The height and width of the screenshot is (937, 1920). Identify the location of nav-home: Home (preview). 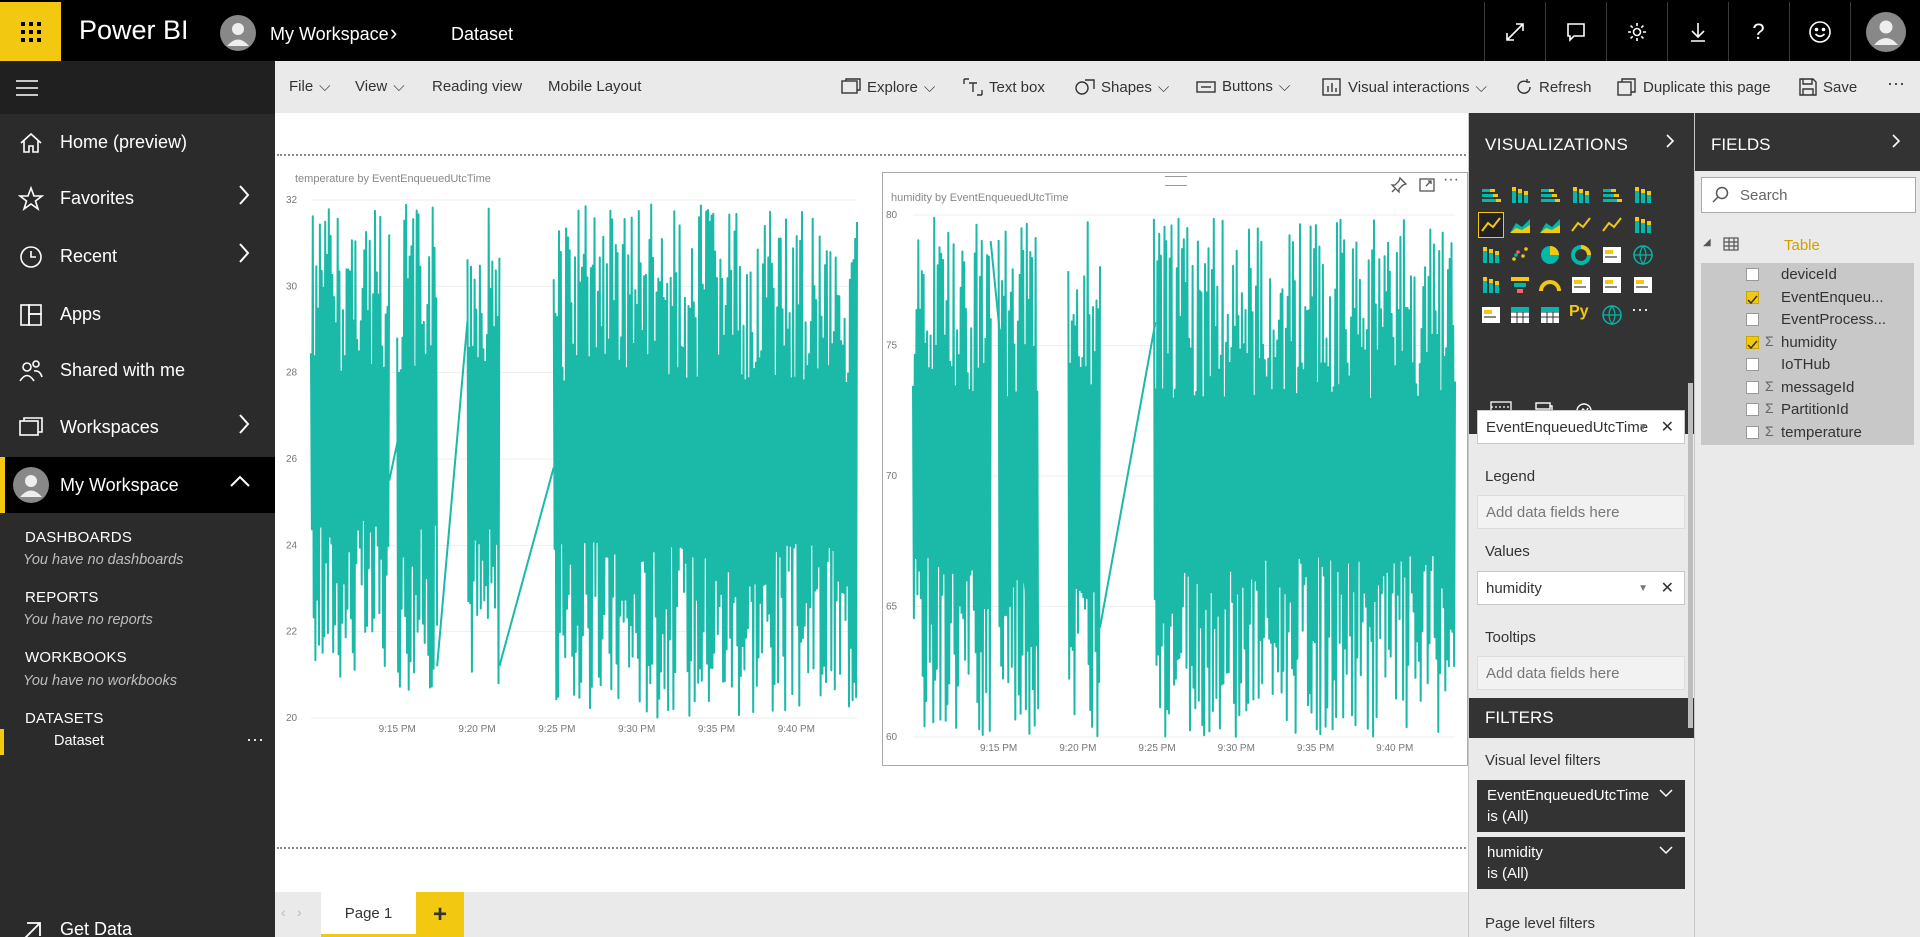
(137, 142).